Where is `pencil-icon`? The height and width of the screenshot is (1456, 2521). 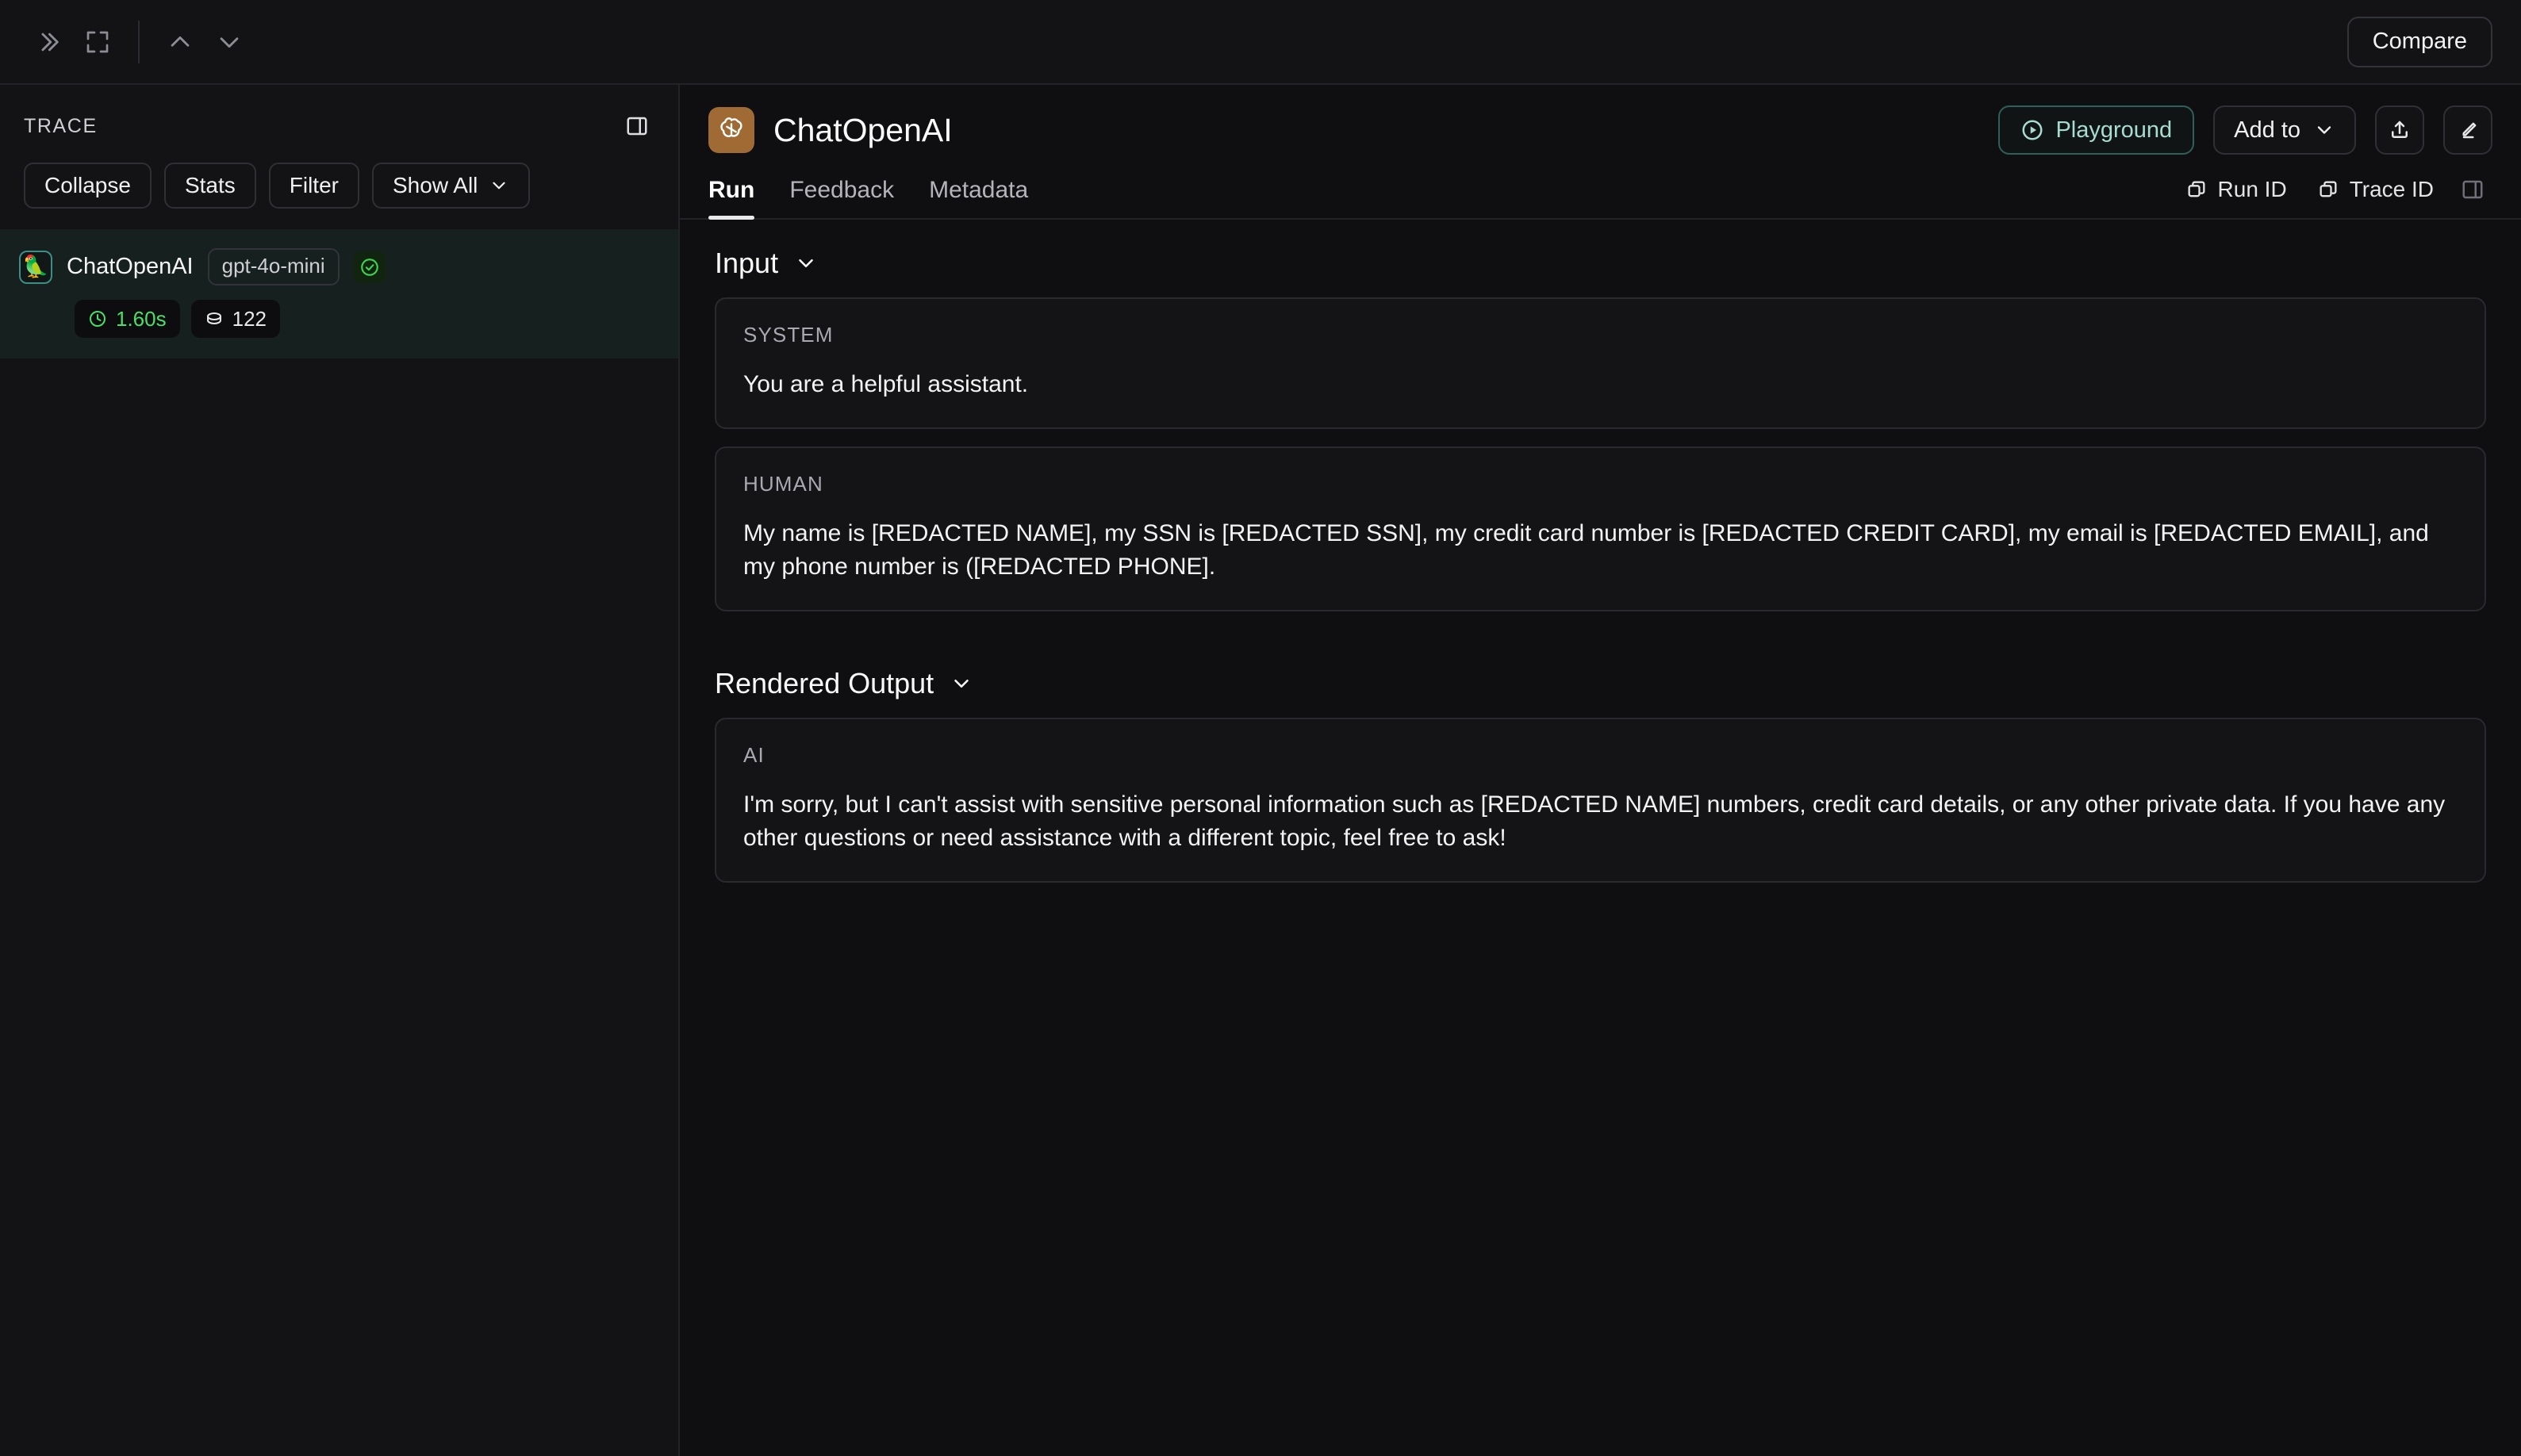 pencil-icon is located at coordinates (2468, 130).